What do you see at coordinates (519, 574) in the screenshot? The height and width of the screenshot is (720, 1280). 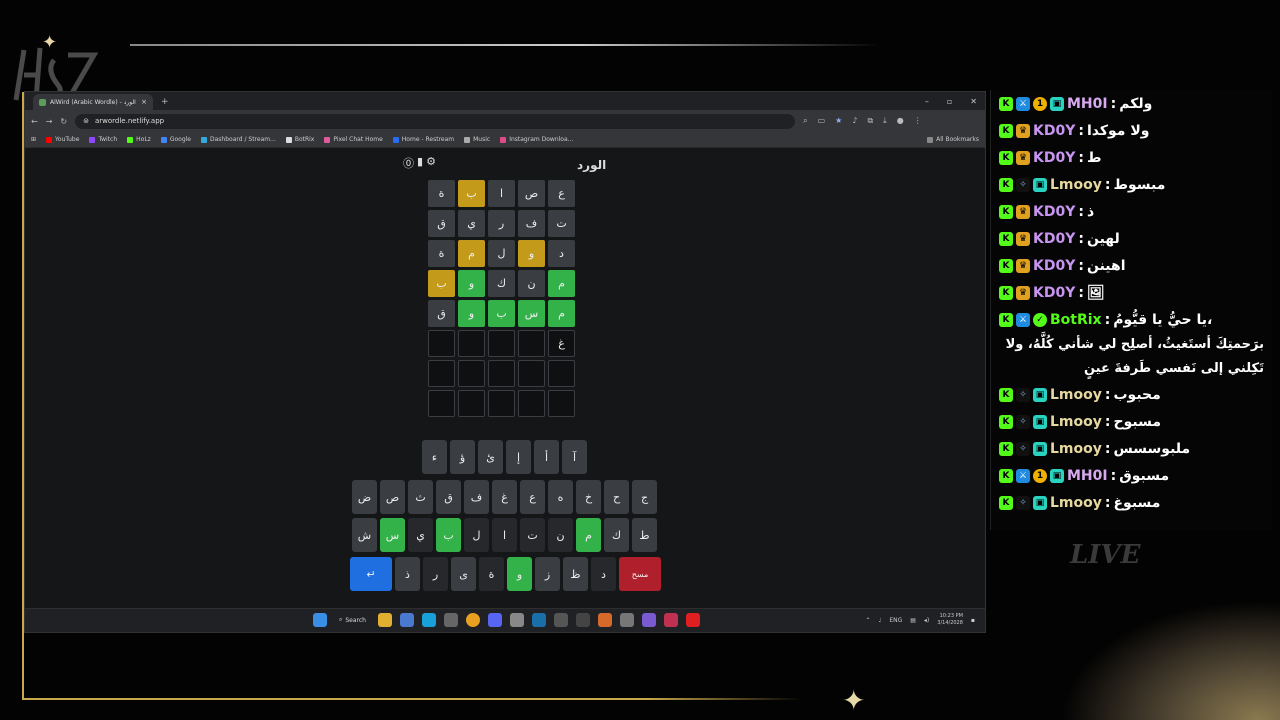 I see `letter-key: و` at bounding box center [519, 574].